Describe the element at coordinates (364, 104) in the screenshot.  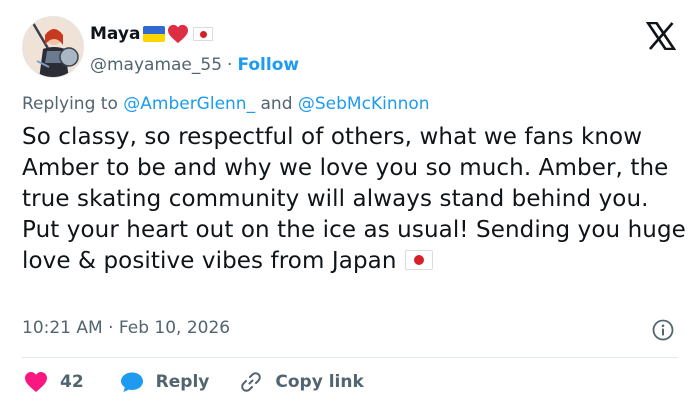
I see `mention-link: @SebMcKinnon` at that location.